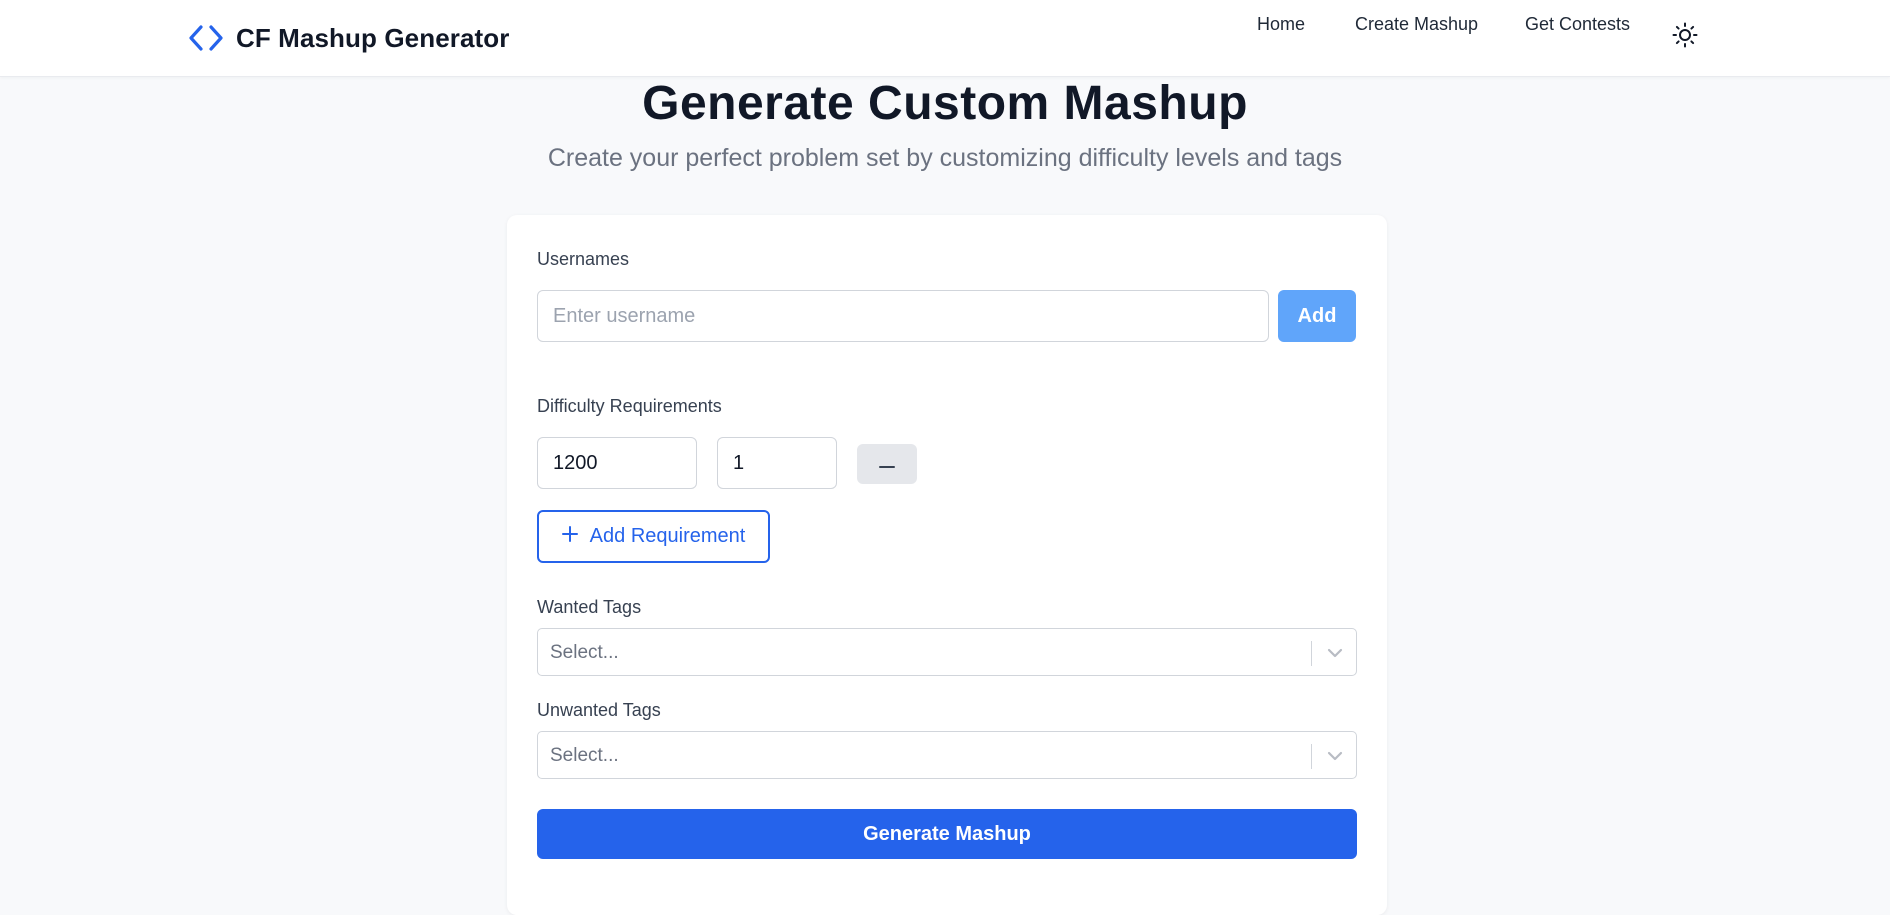 The image size is (1890, 915). I want to click on code-brackets-icon, so click(206, 38).